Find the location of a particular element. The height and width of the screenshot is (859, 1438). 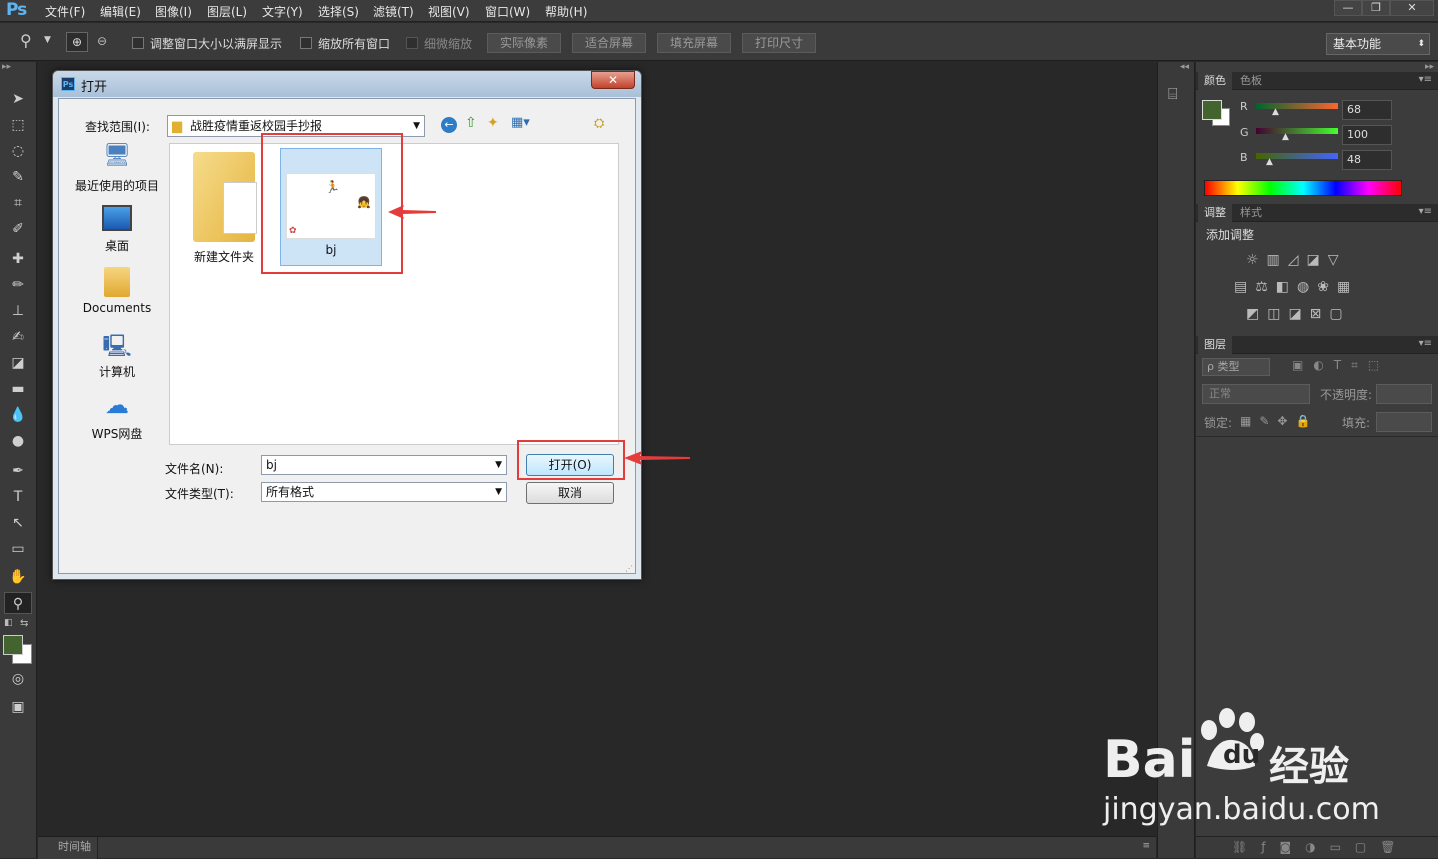

swap-colors-icon: ⇆ is located at coordinates (24, 623).